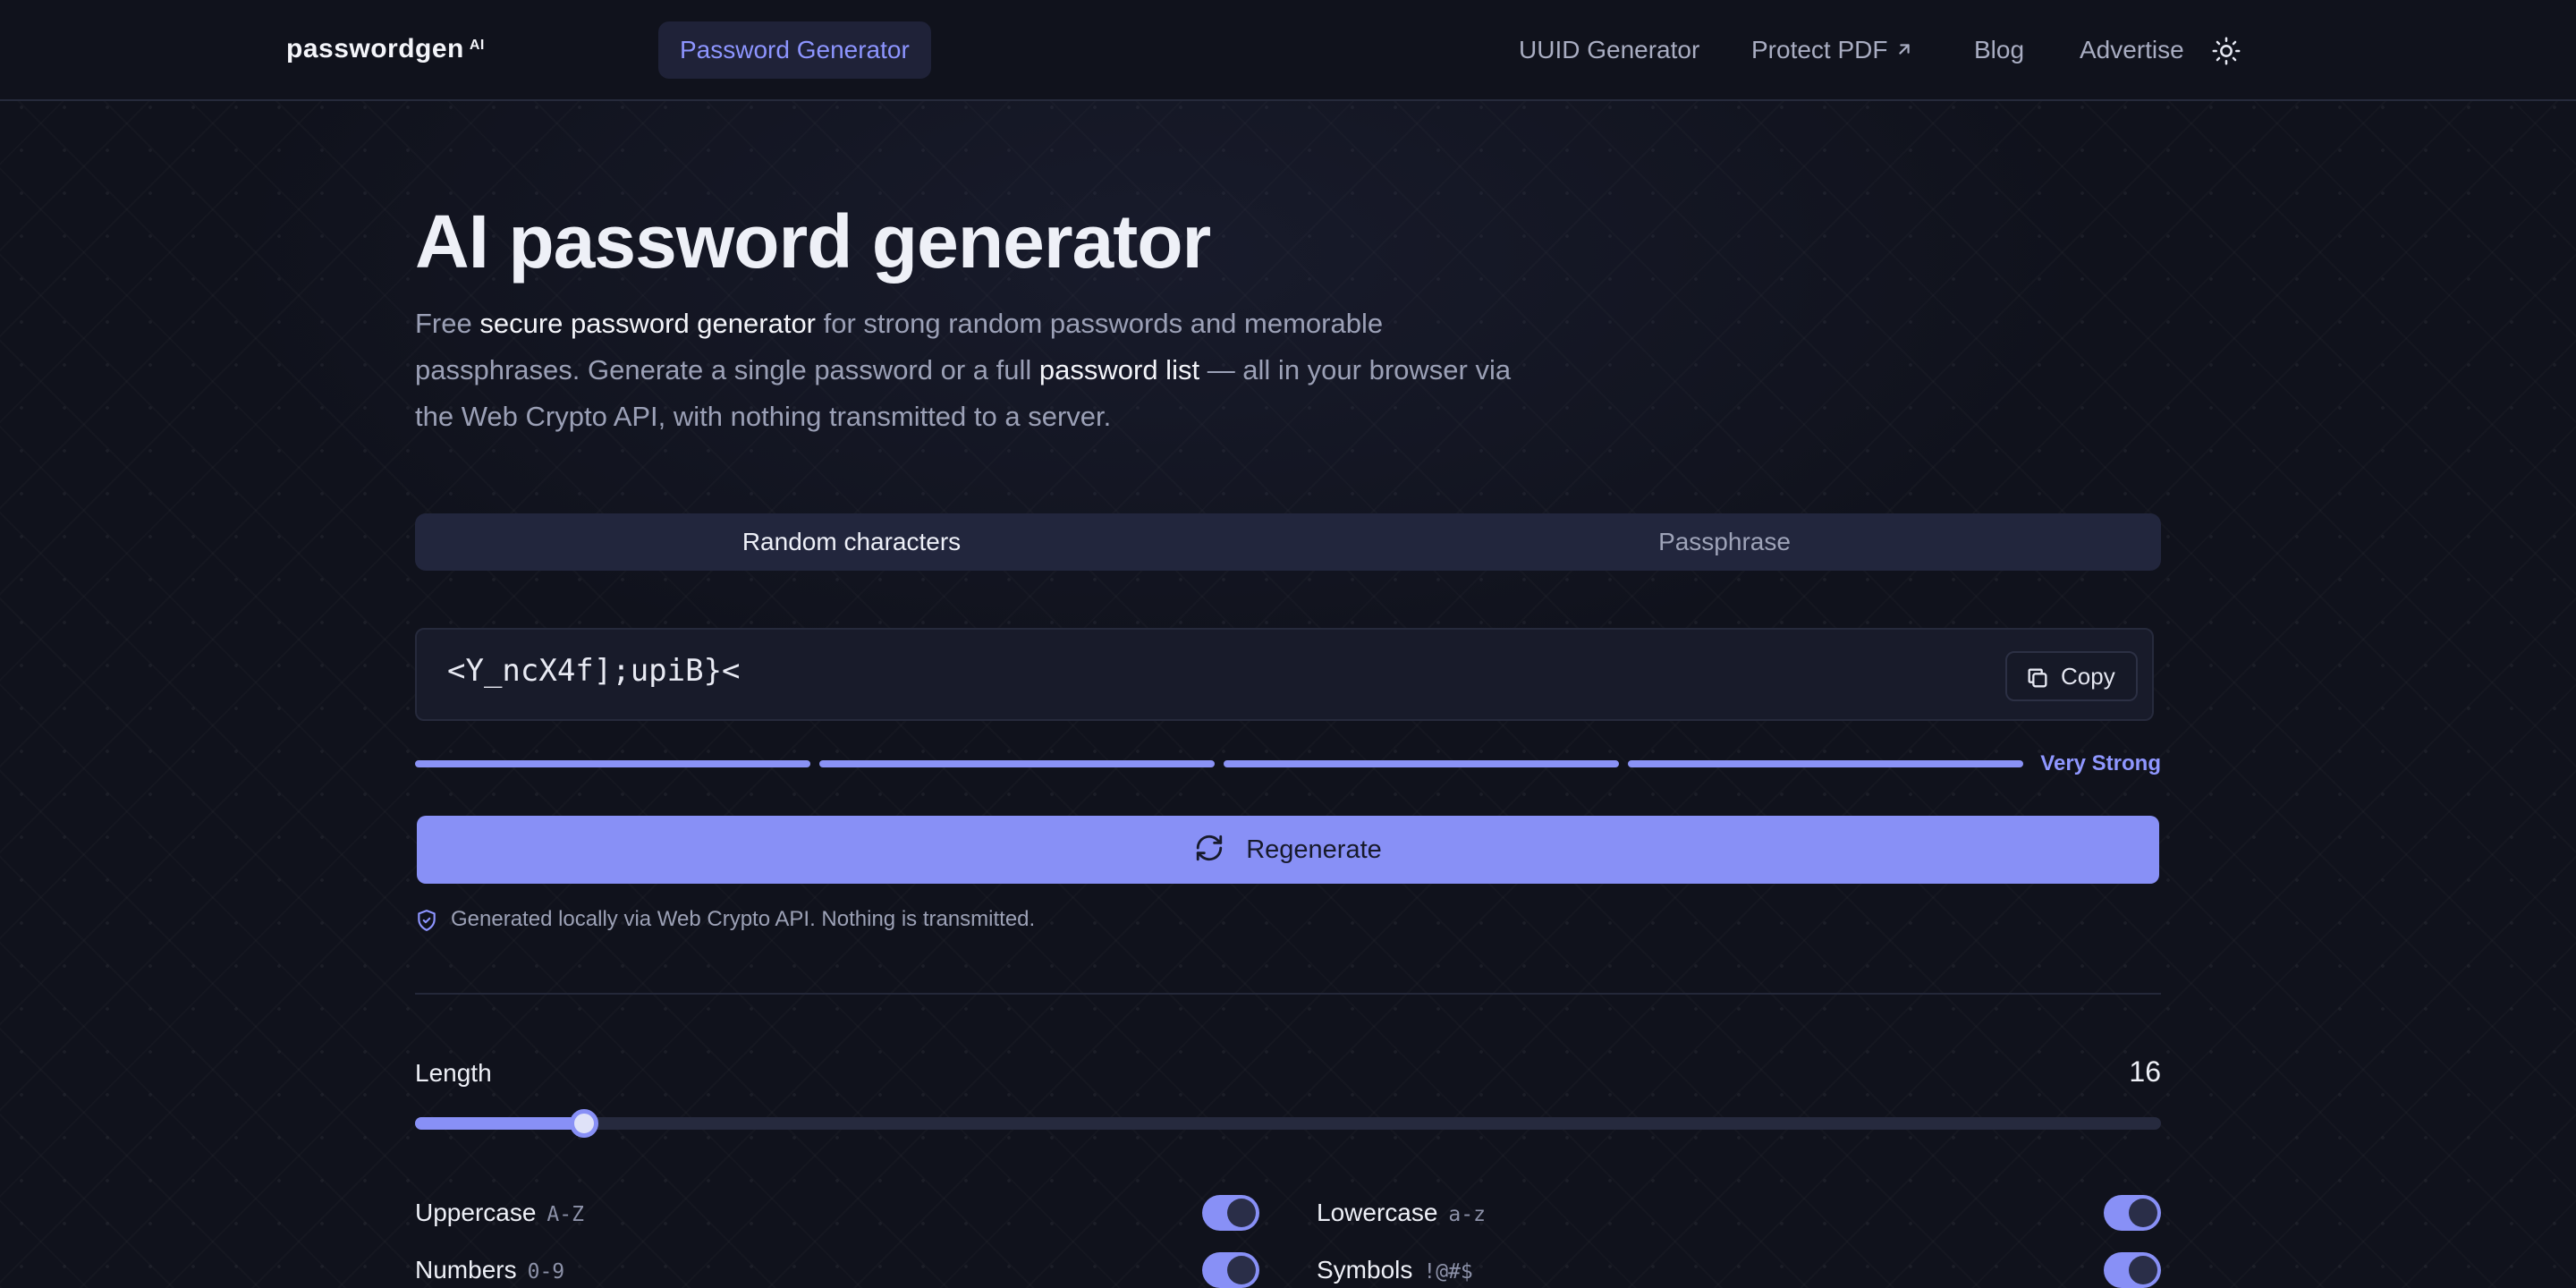 The height and width of the screenshot is (1288, 2576). I want to click on option-uppercase-label: Uppercase A-Z, so click(499, 1213).